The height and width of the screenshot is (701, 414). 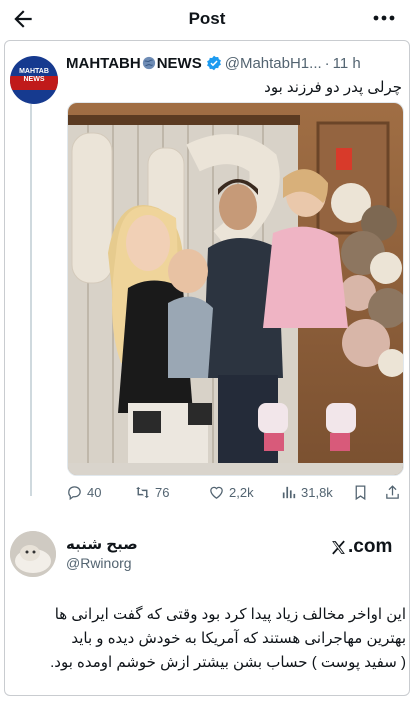 I want to click on analytics-icon, so click(x=289, y=492).